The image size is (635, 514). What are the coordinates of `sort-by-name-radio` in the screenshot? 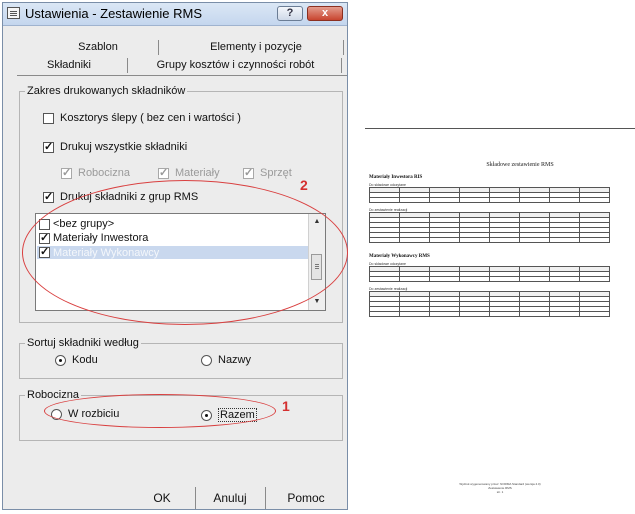 It's located at (206, 360).